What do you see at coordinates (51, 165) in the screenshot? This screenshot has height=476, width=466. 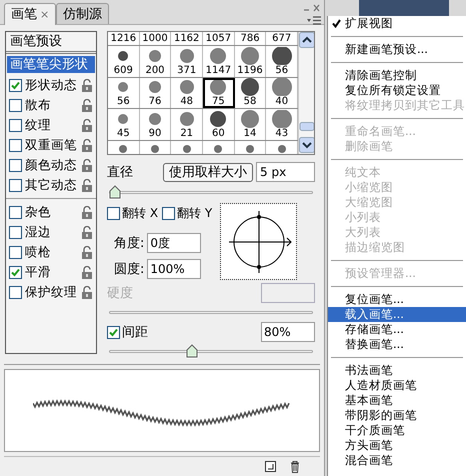 I see `option-label: 颜色动态` at bounding box center [51, 165].